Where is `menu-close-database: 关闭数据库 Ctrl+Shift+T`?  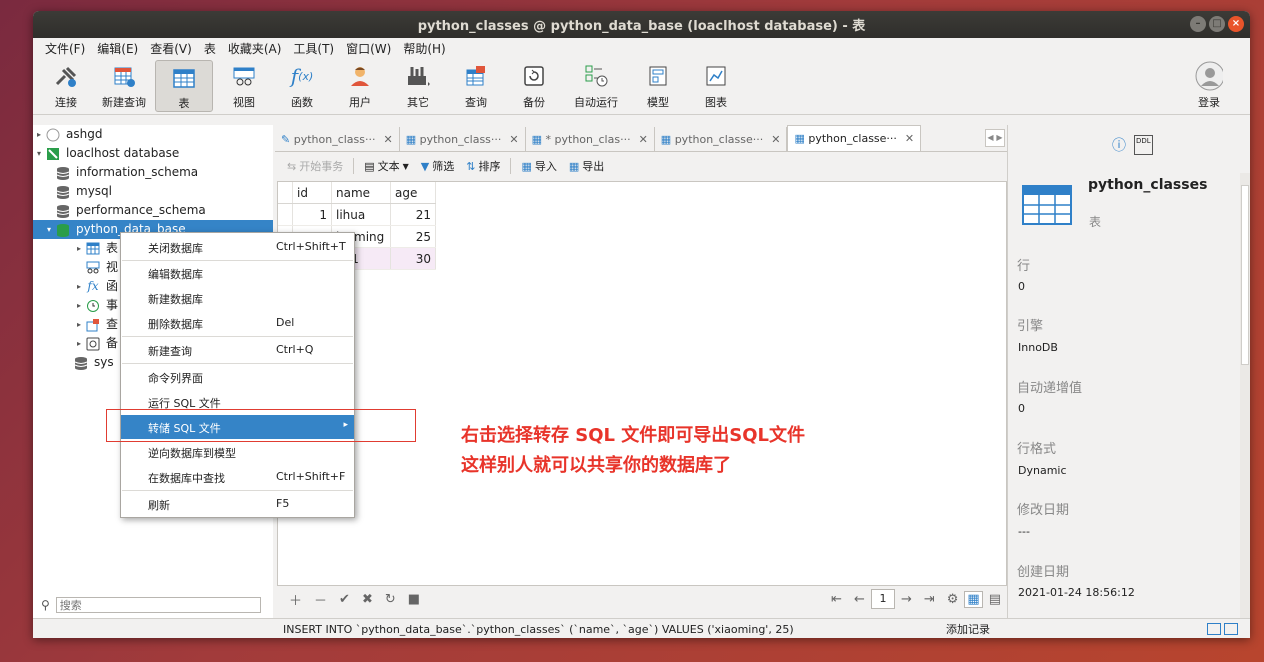
menu-close-database: 关闭数据库 Ctrl+Shift+T is located at coordinates (237, 247).